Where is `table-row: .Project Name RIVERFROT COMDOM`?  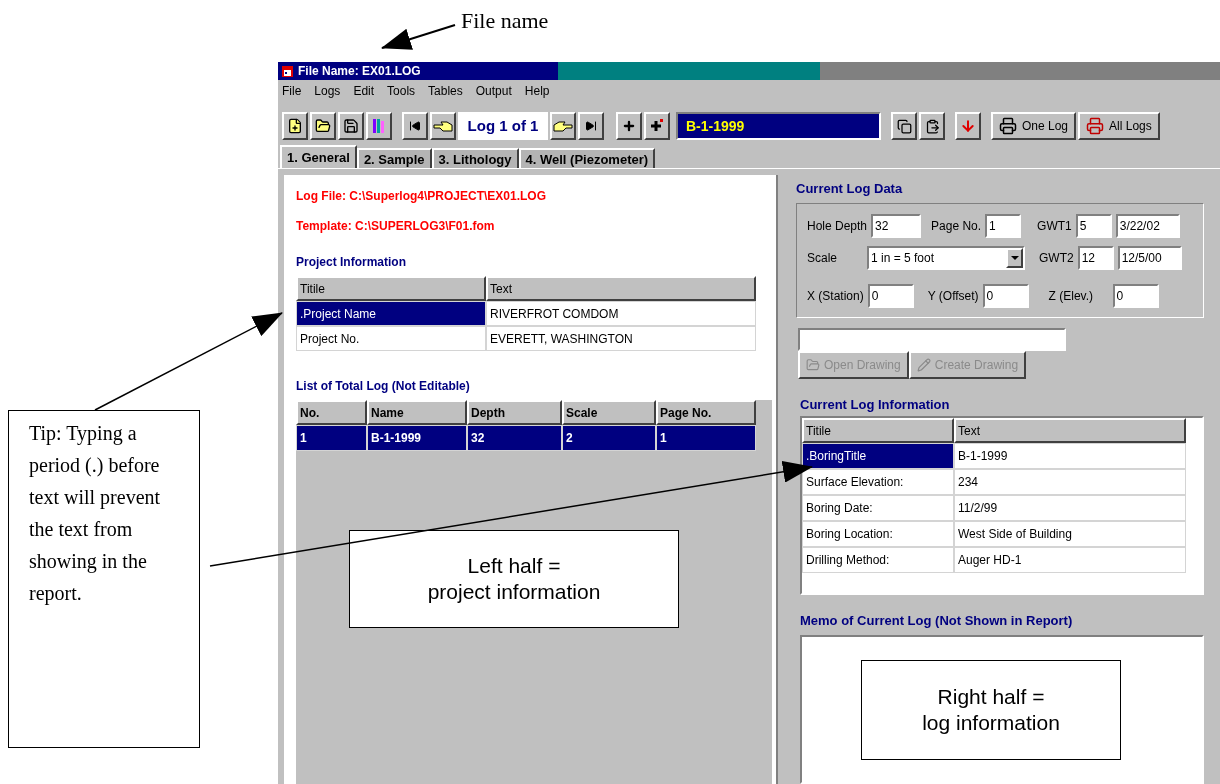
table-row: .Project Name RIVERFROT COMDOM is located at coordinates (530, 313).